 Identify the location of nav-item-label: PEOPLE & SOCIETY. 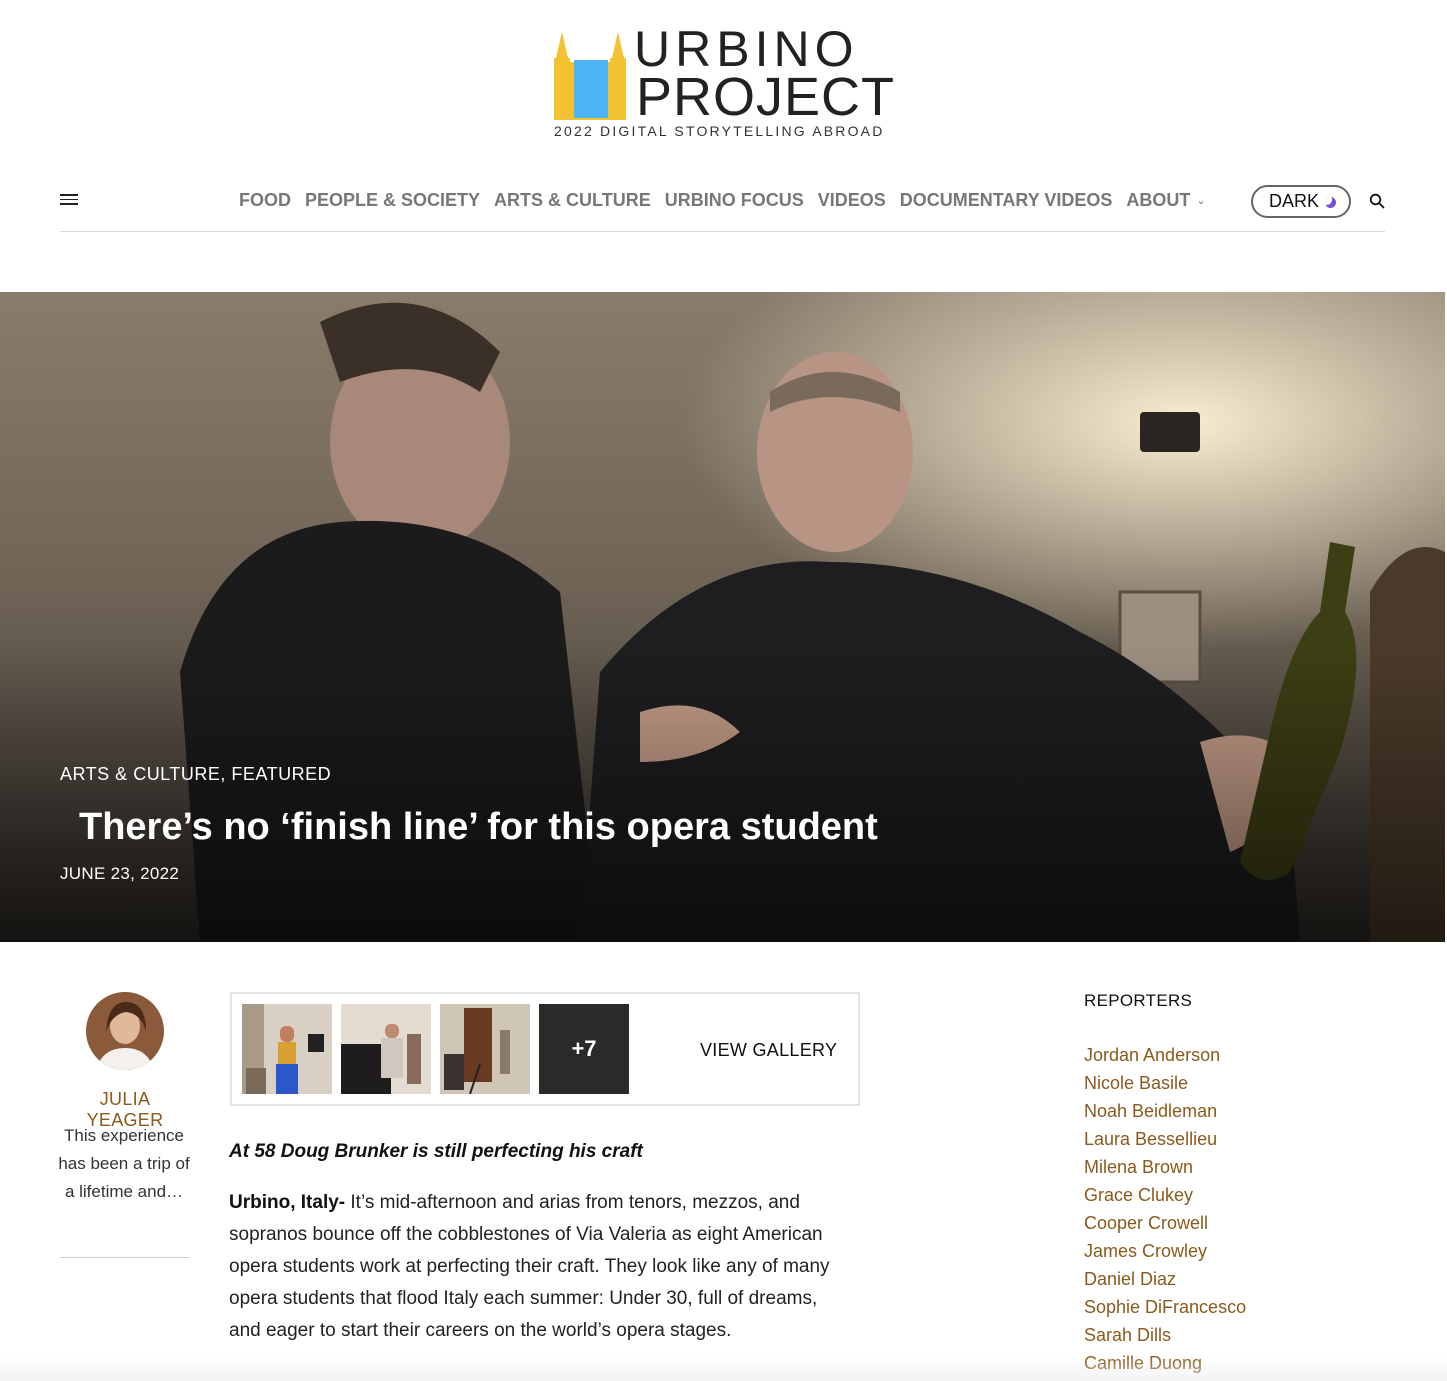
(393, 200).